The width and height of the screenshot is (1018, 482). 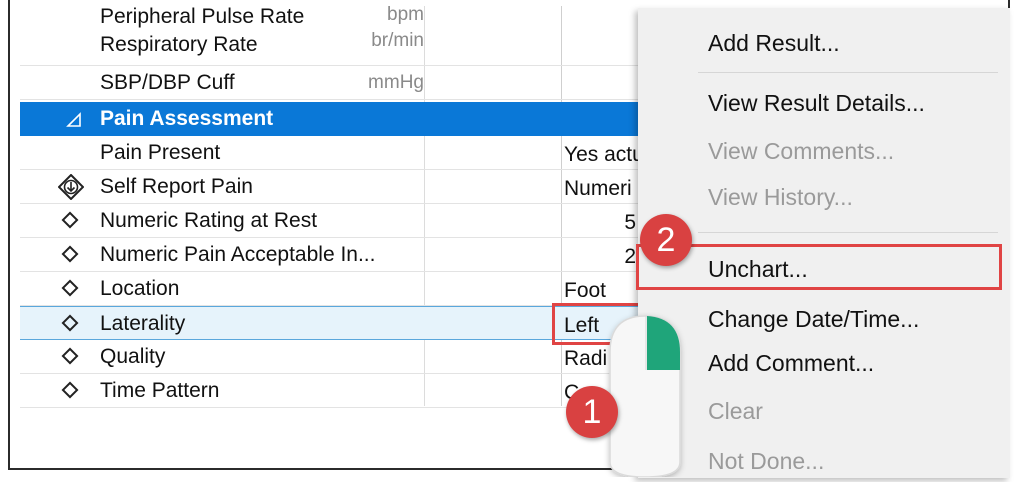 I want to click on section-title: Pain Assessment, so click(x=187, y=118).